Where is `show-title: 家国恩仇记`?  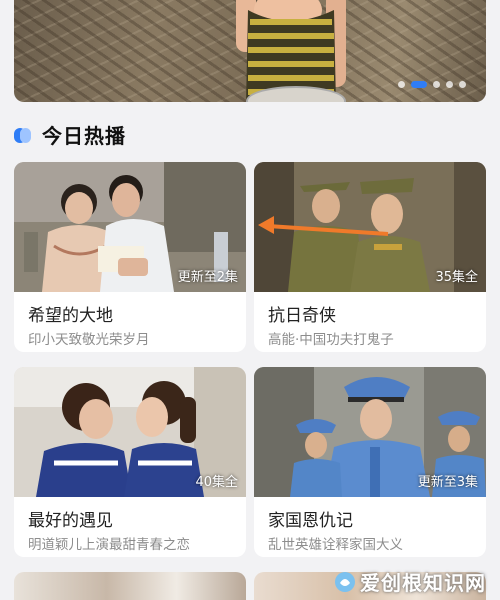 show-title: 家国恩仇记 is located at coordinates (310, 518).